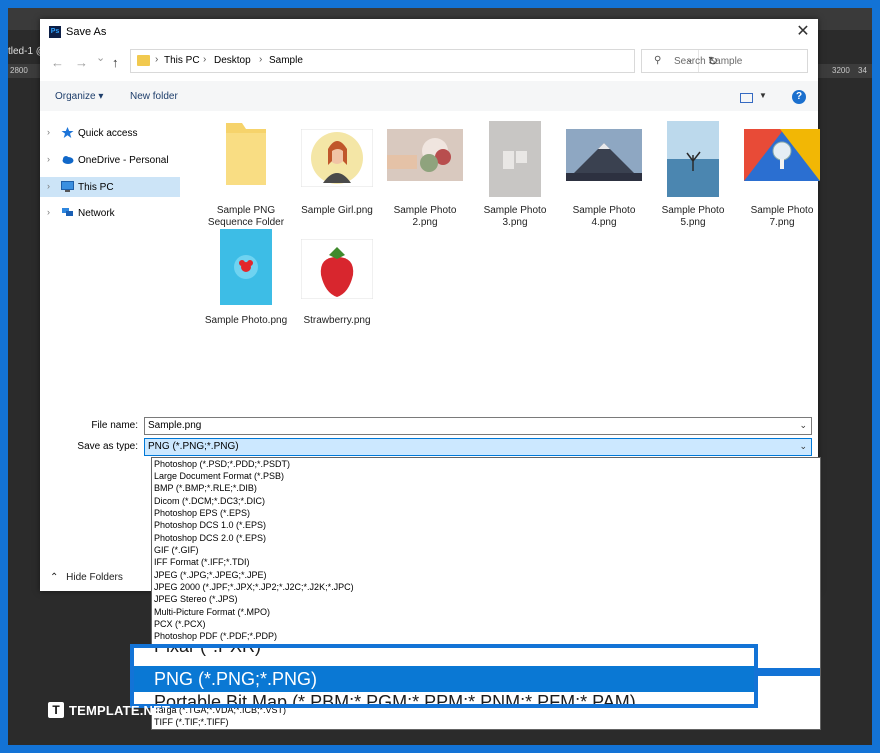 Image resolution: width=880 pixels, height=753 pixels. Describe the element at coordinates (604, 216) in the screenshot. I see `file-name: Sample Photo 4.png` at that location.